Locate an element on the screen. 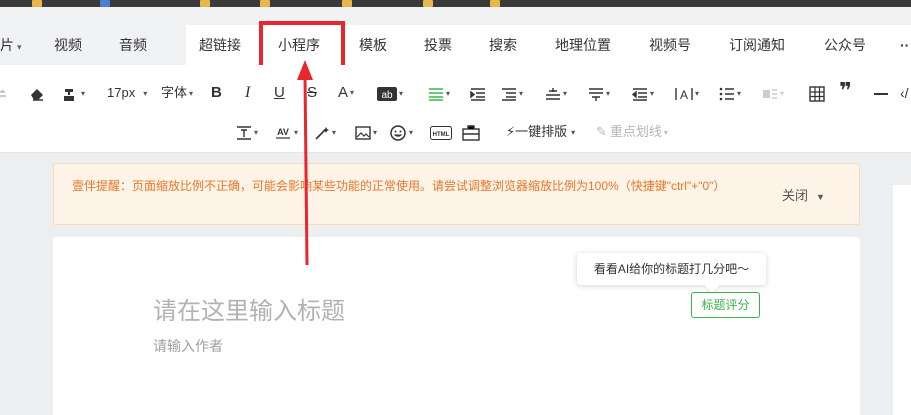  tab-official-account: 公众号 is located at coordinates (845, 45).